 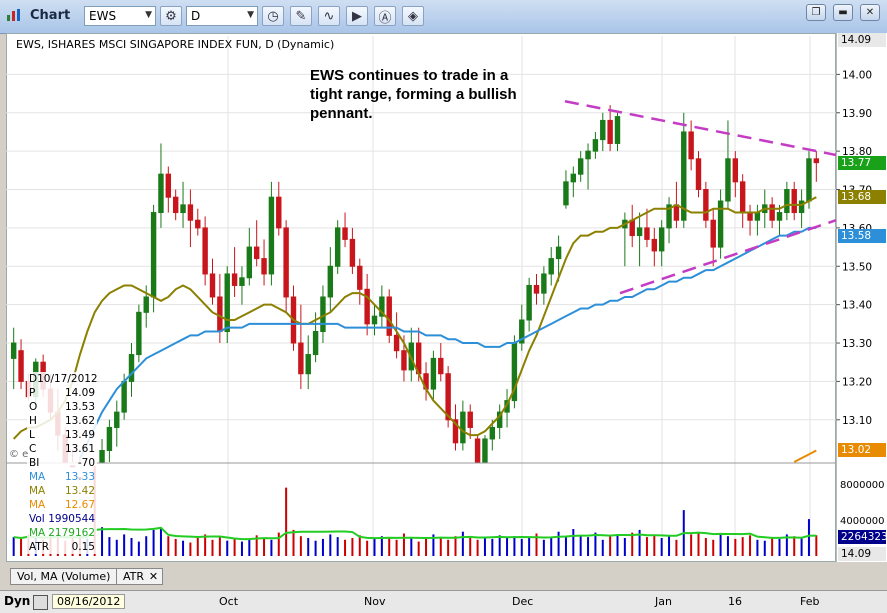 What do you see at coordinates (37, 519) in the screenshot?
I see `data-key: Vol` at bounding box center [37, 519].